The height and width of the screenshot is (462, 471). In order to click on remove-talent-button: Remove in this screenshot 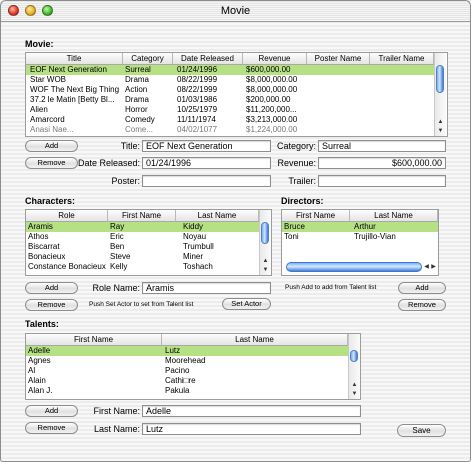, I will do `click(51, 428)`.